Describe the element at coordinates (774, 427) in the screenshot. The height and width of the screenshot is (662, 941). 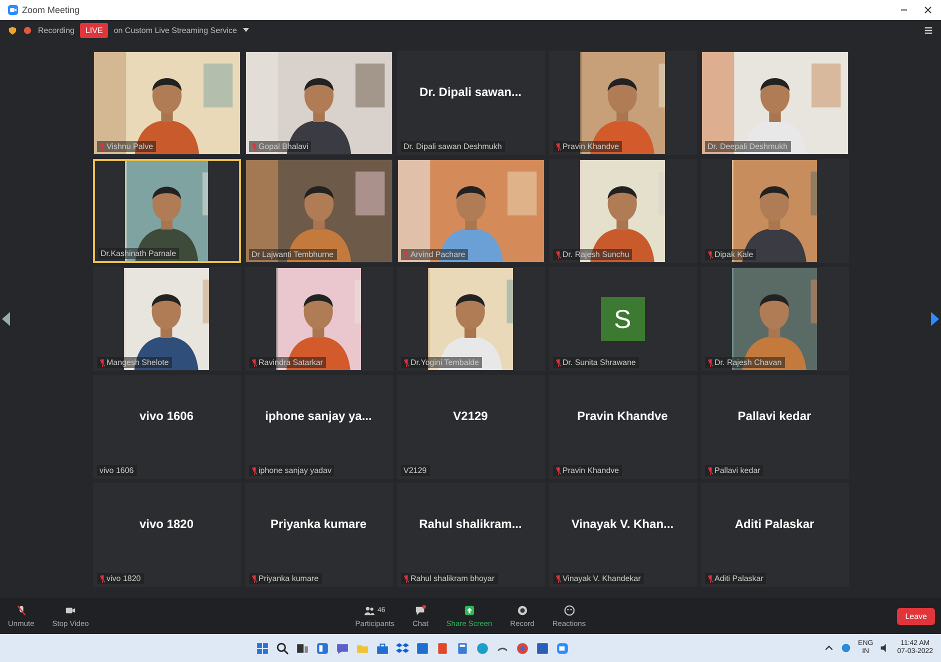
I see `video-tile: Pallavi kedar Pallavi kedar` at that location.